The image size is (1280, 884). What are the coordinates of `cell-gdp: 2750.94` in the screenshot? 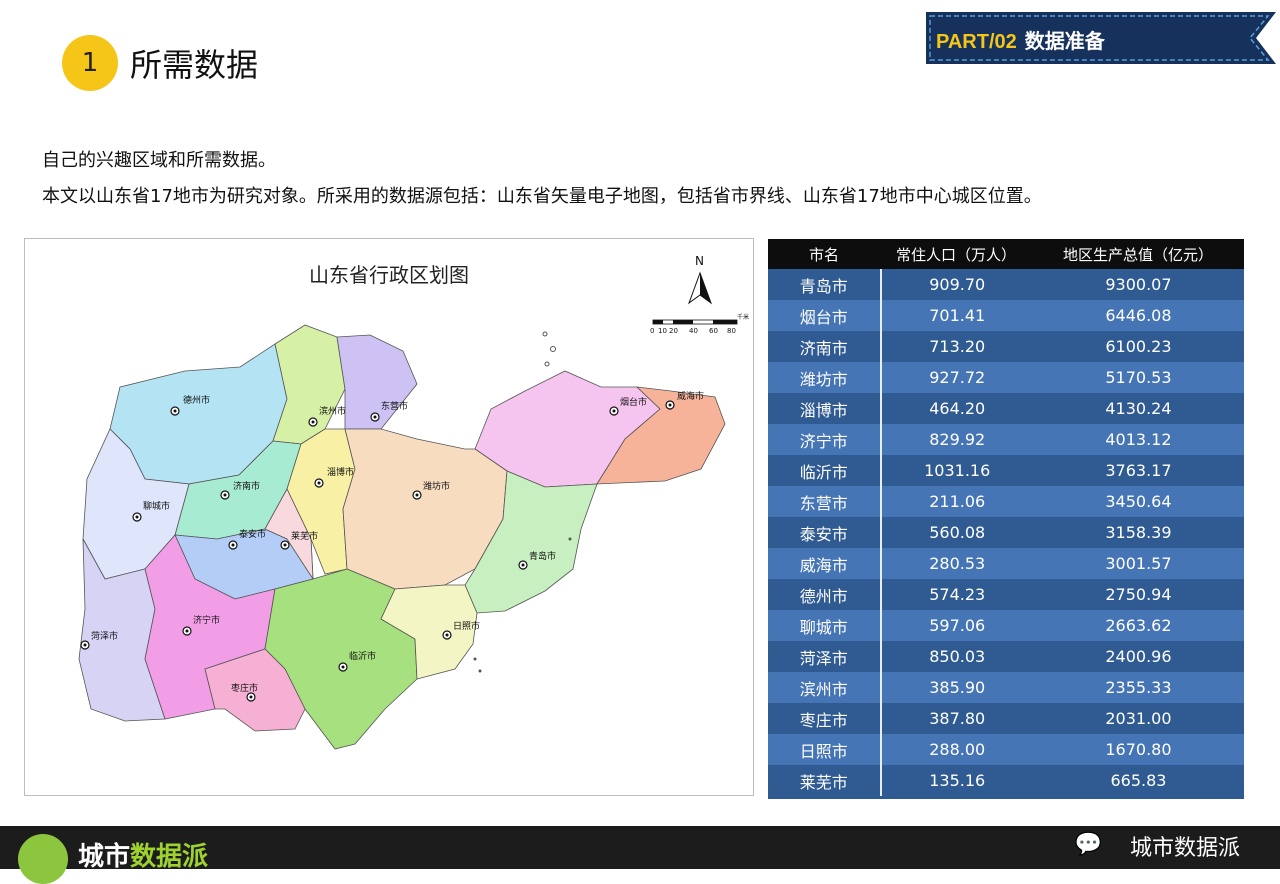 It's located at (1138, 594).